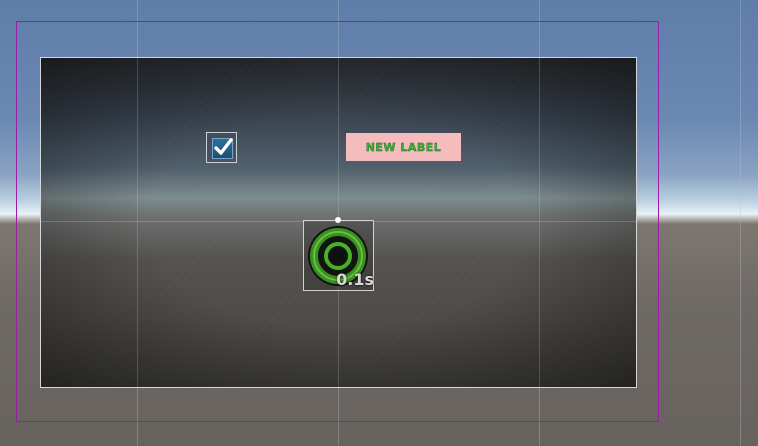 The width and height of the screenshot is (758, 446). I want to click on cooldown-time: 0.1s, so click(355, 279).